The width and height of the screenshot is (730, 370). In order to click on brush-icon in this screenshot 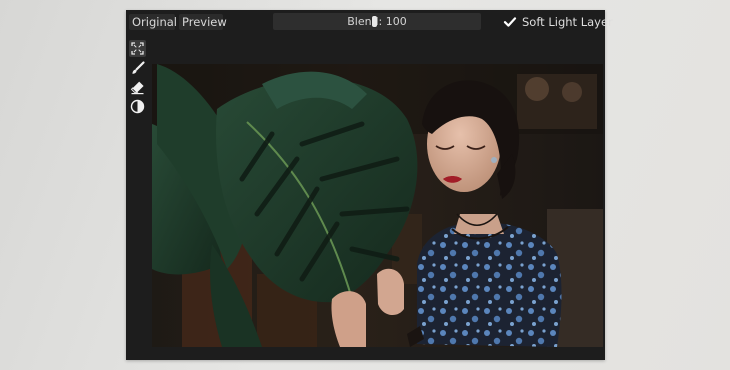, I will do `click(138, 67)`.